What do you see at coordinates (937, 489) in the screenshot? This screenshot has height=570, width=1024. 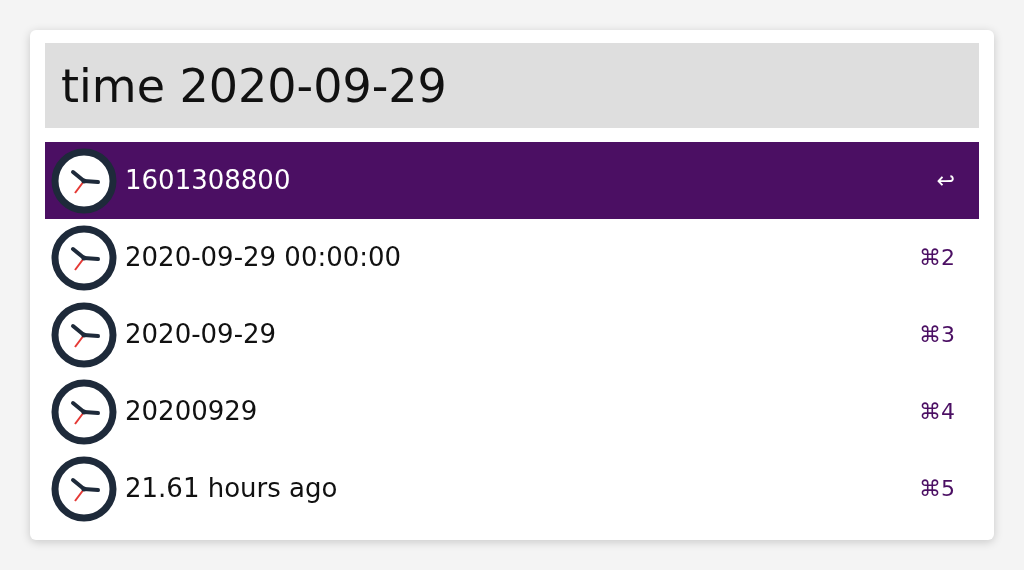 I see `shortcut-hint: ⌘5` at bounding box center [937, 489].